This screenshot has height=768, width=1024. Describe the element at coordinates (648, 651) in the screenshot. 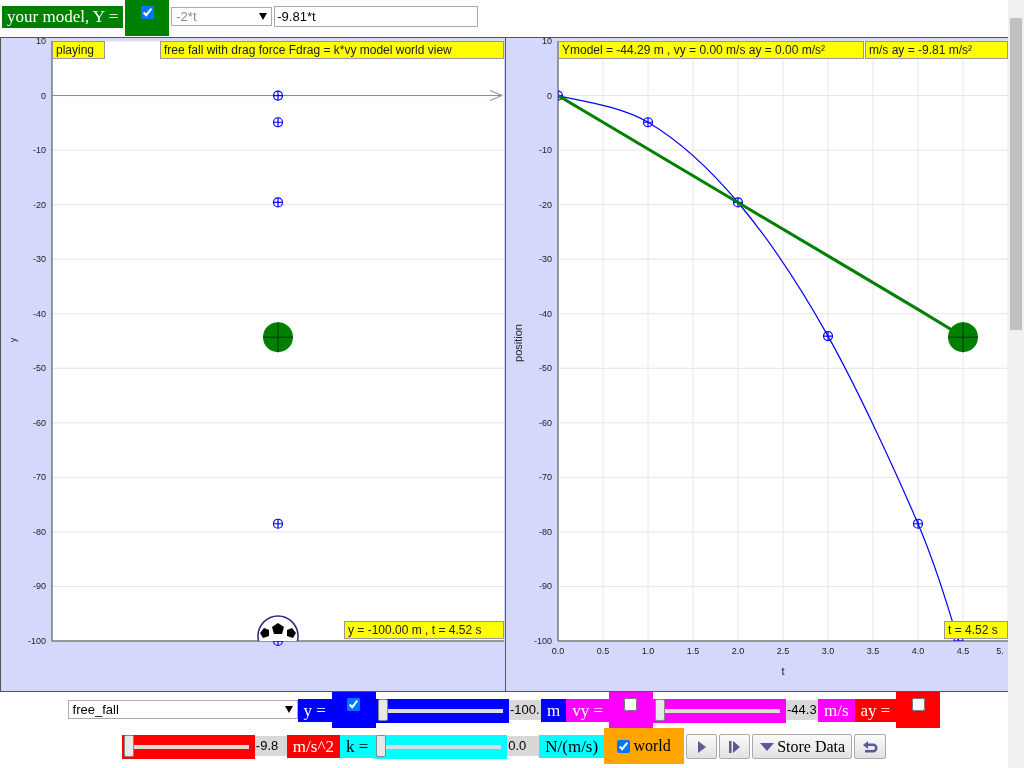

I see `tick-label: 1.0` at that location.